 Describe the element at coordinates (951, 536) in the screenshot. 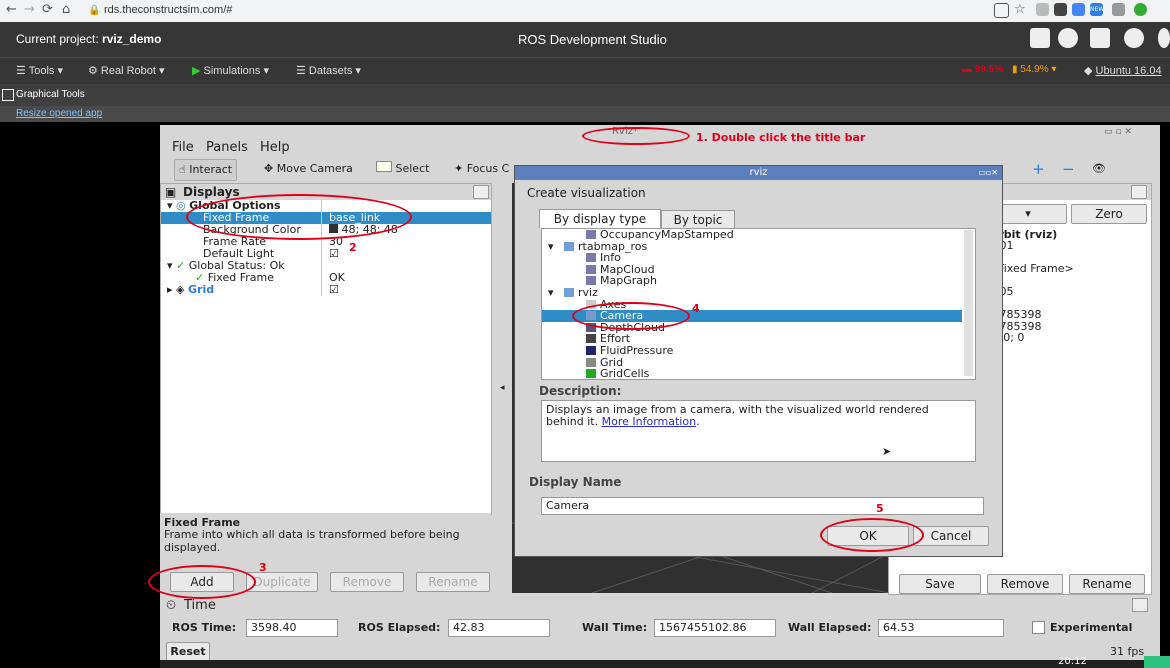

I see `cancel-button: Cancel` at that location.